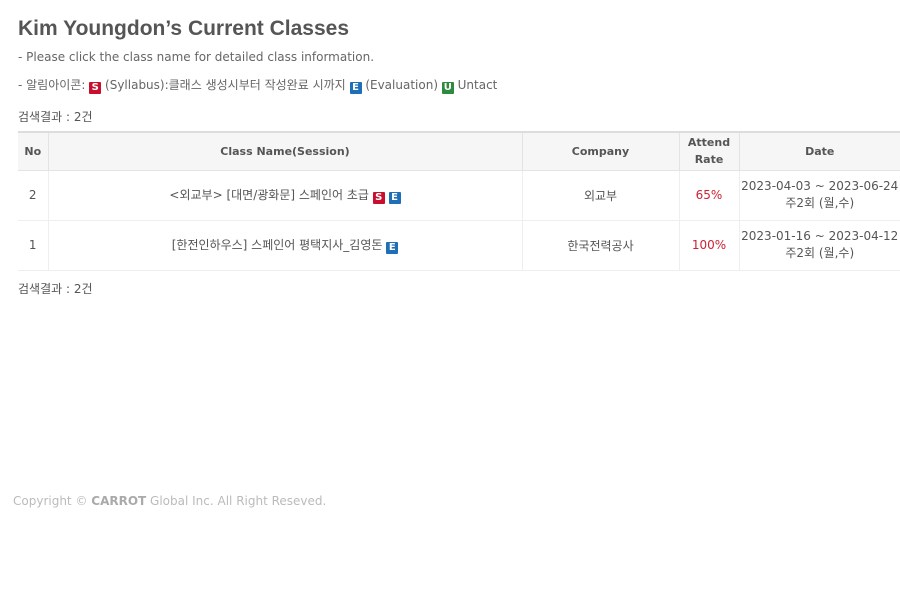  Describe the element at coordinates (820, 186) in the screenshot. I see `row-date-range: 2023-04-03 ~ 2023-06-24` at that location.